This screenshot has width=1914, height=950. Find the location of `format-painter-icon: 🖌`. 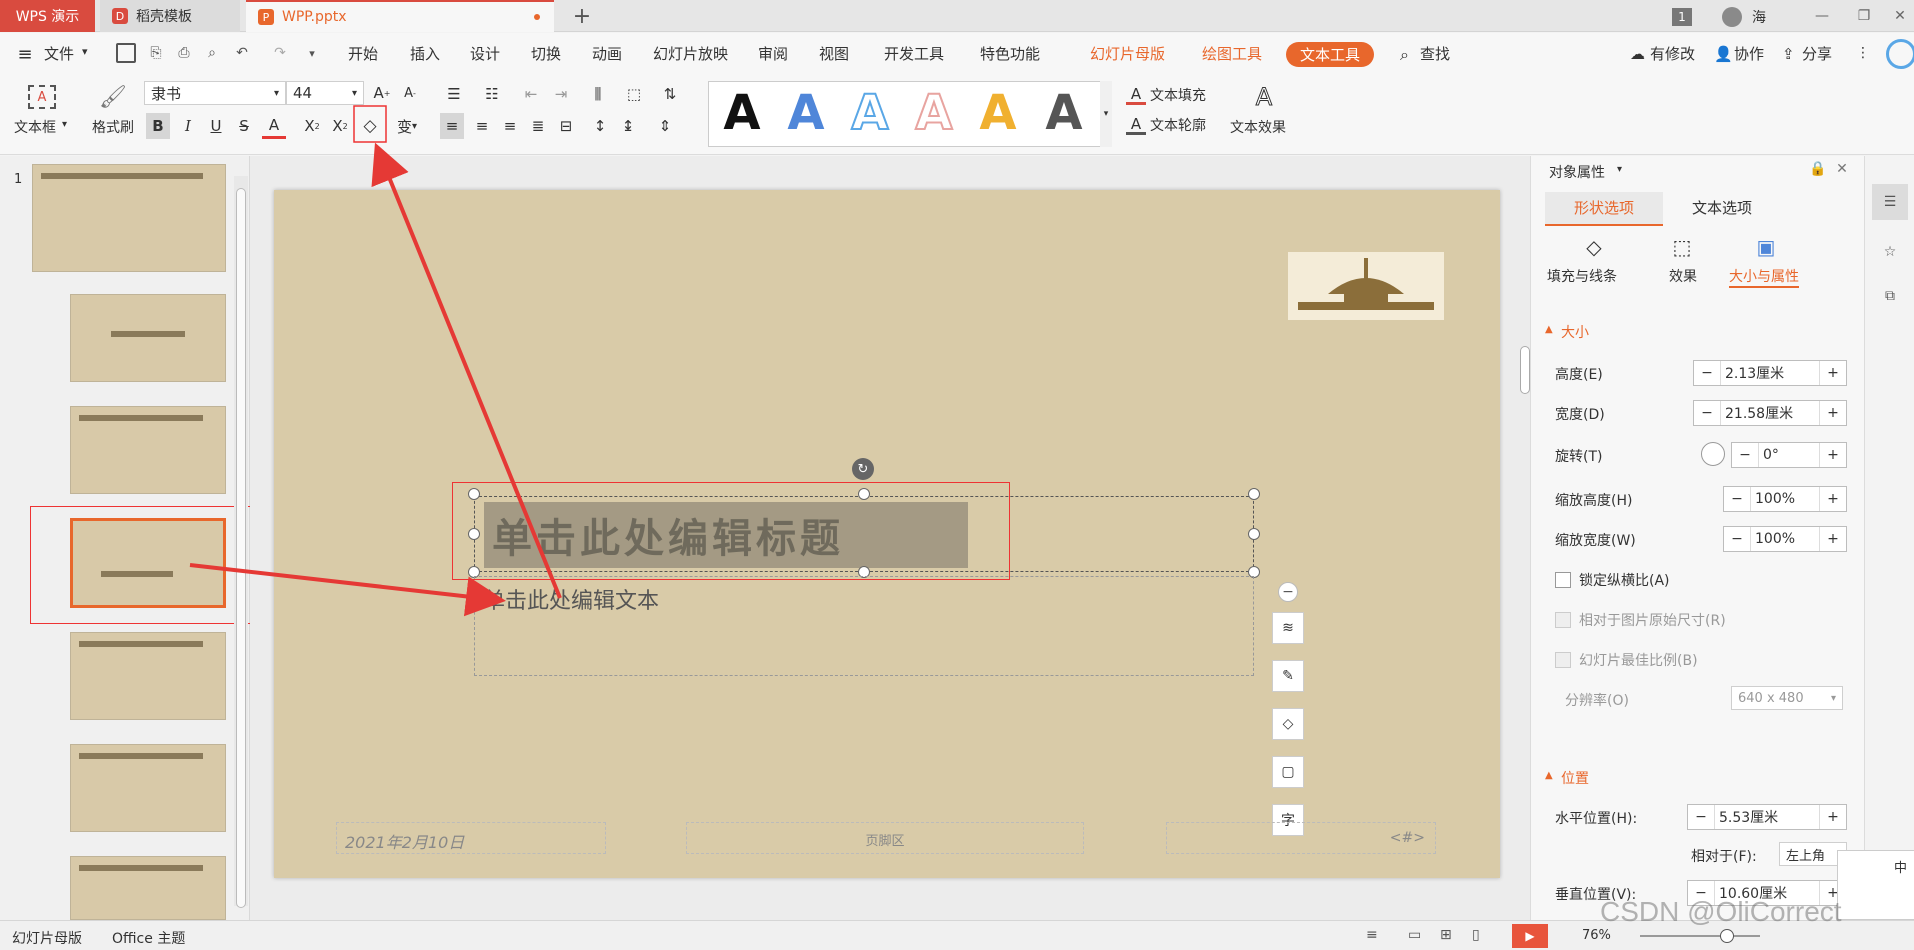

format-painter-icon: 🖌 is located at coordinates (113, 97).